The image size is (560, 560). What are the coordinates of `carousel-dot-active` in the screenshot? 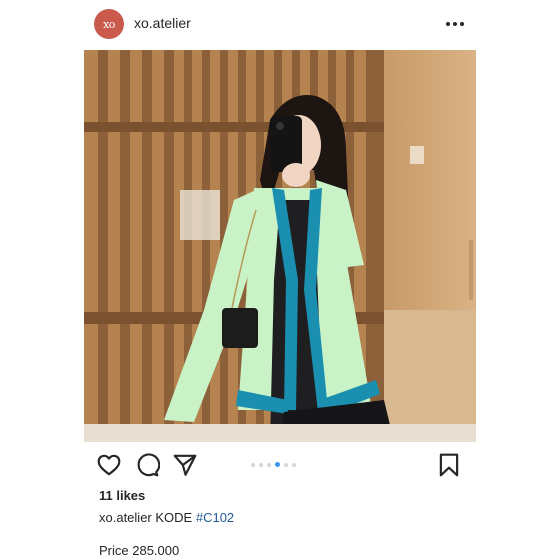 It's located at (277, 464).